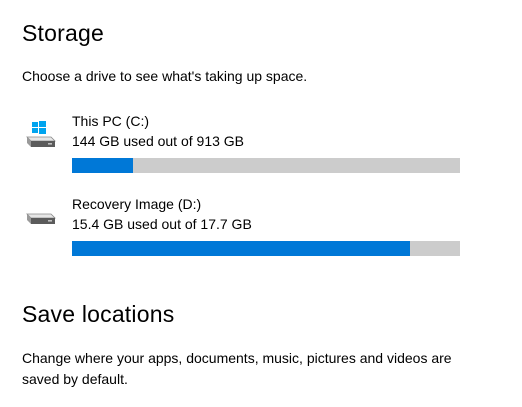  What do you see at coordinates (162, 224) in the screenshot?
I see `drive-usage-text: 15.4 GB used out of 17.7 GB` at bounding box center [162, 224].